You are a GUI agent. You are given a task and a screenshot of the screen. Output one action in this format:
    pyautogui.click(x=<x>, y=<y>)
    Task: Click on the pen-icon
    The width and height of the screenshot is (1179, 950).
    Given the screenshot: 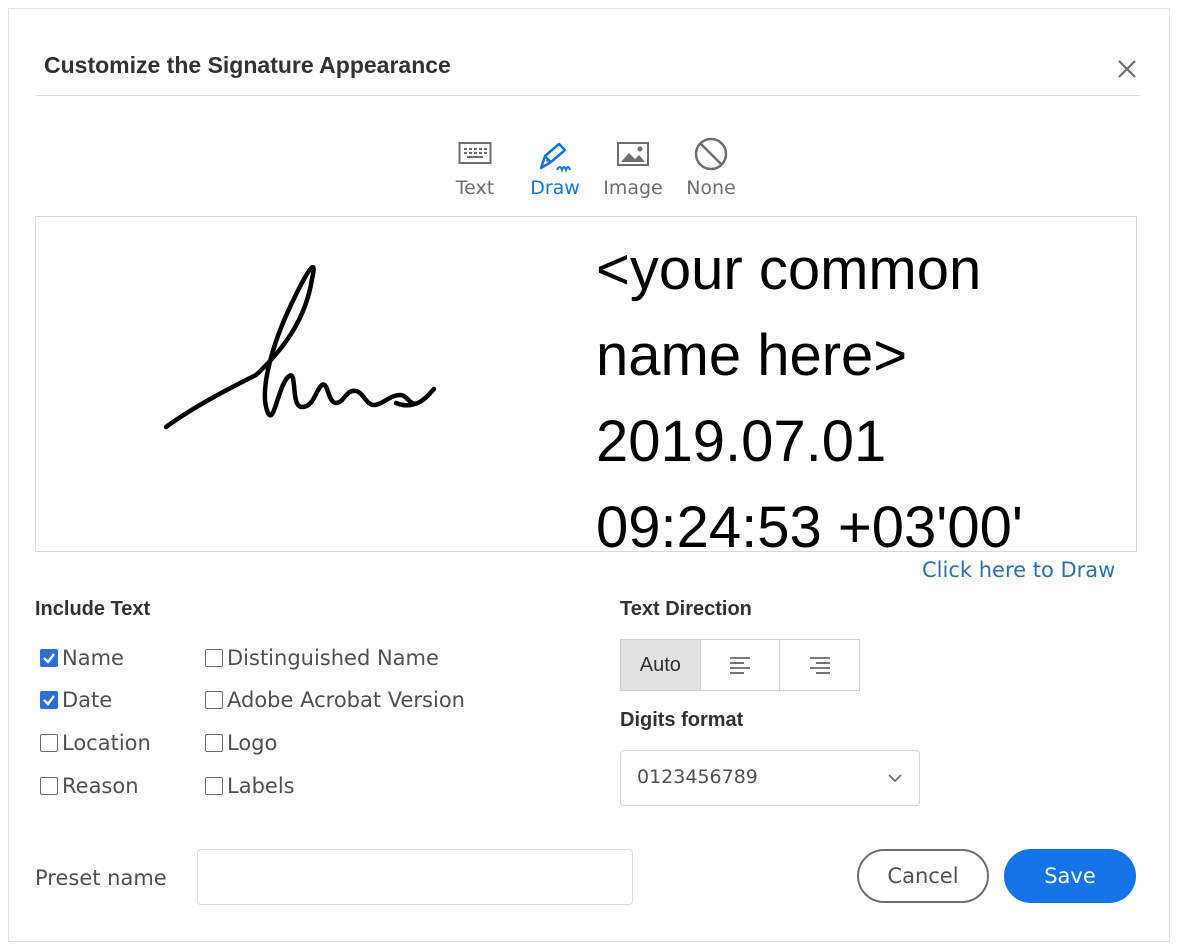 What is the action you would take?
    pyautogui.click(x=555, y=159)
    